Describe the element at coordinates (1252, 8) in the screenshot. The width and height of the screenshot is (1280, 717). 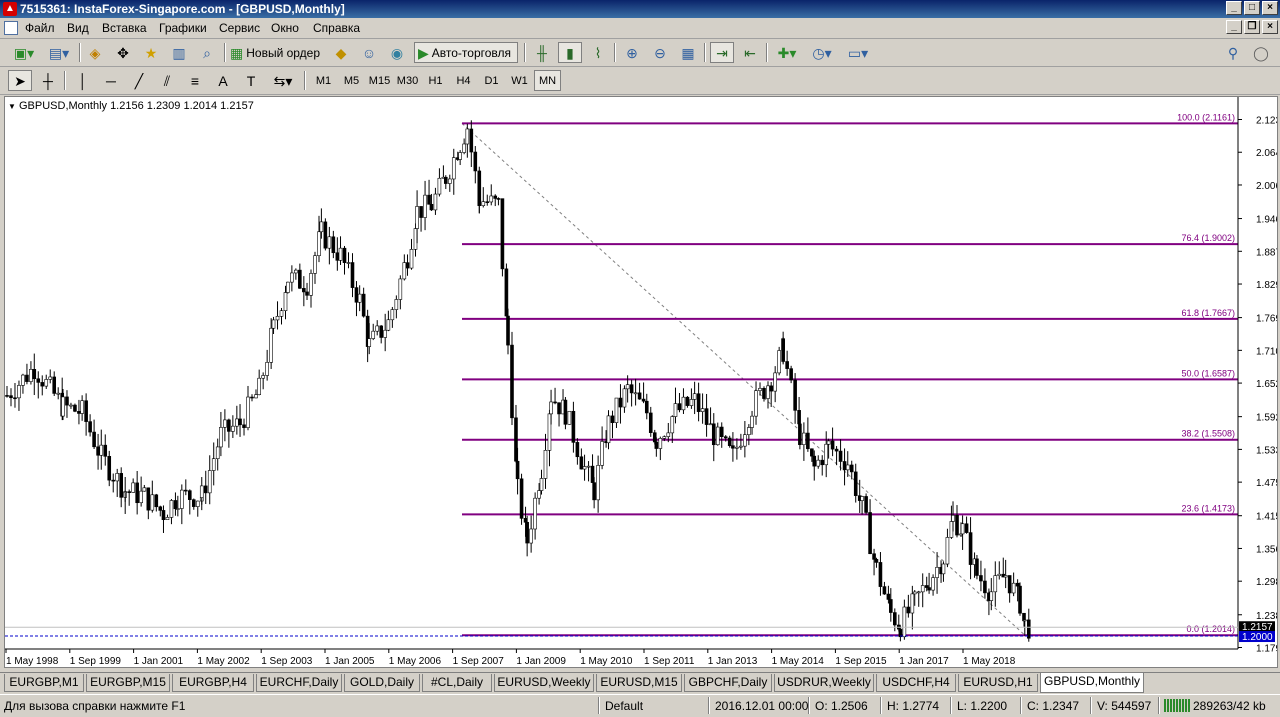
I see `maximize-button: □` at that location.